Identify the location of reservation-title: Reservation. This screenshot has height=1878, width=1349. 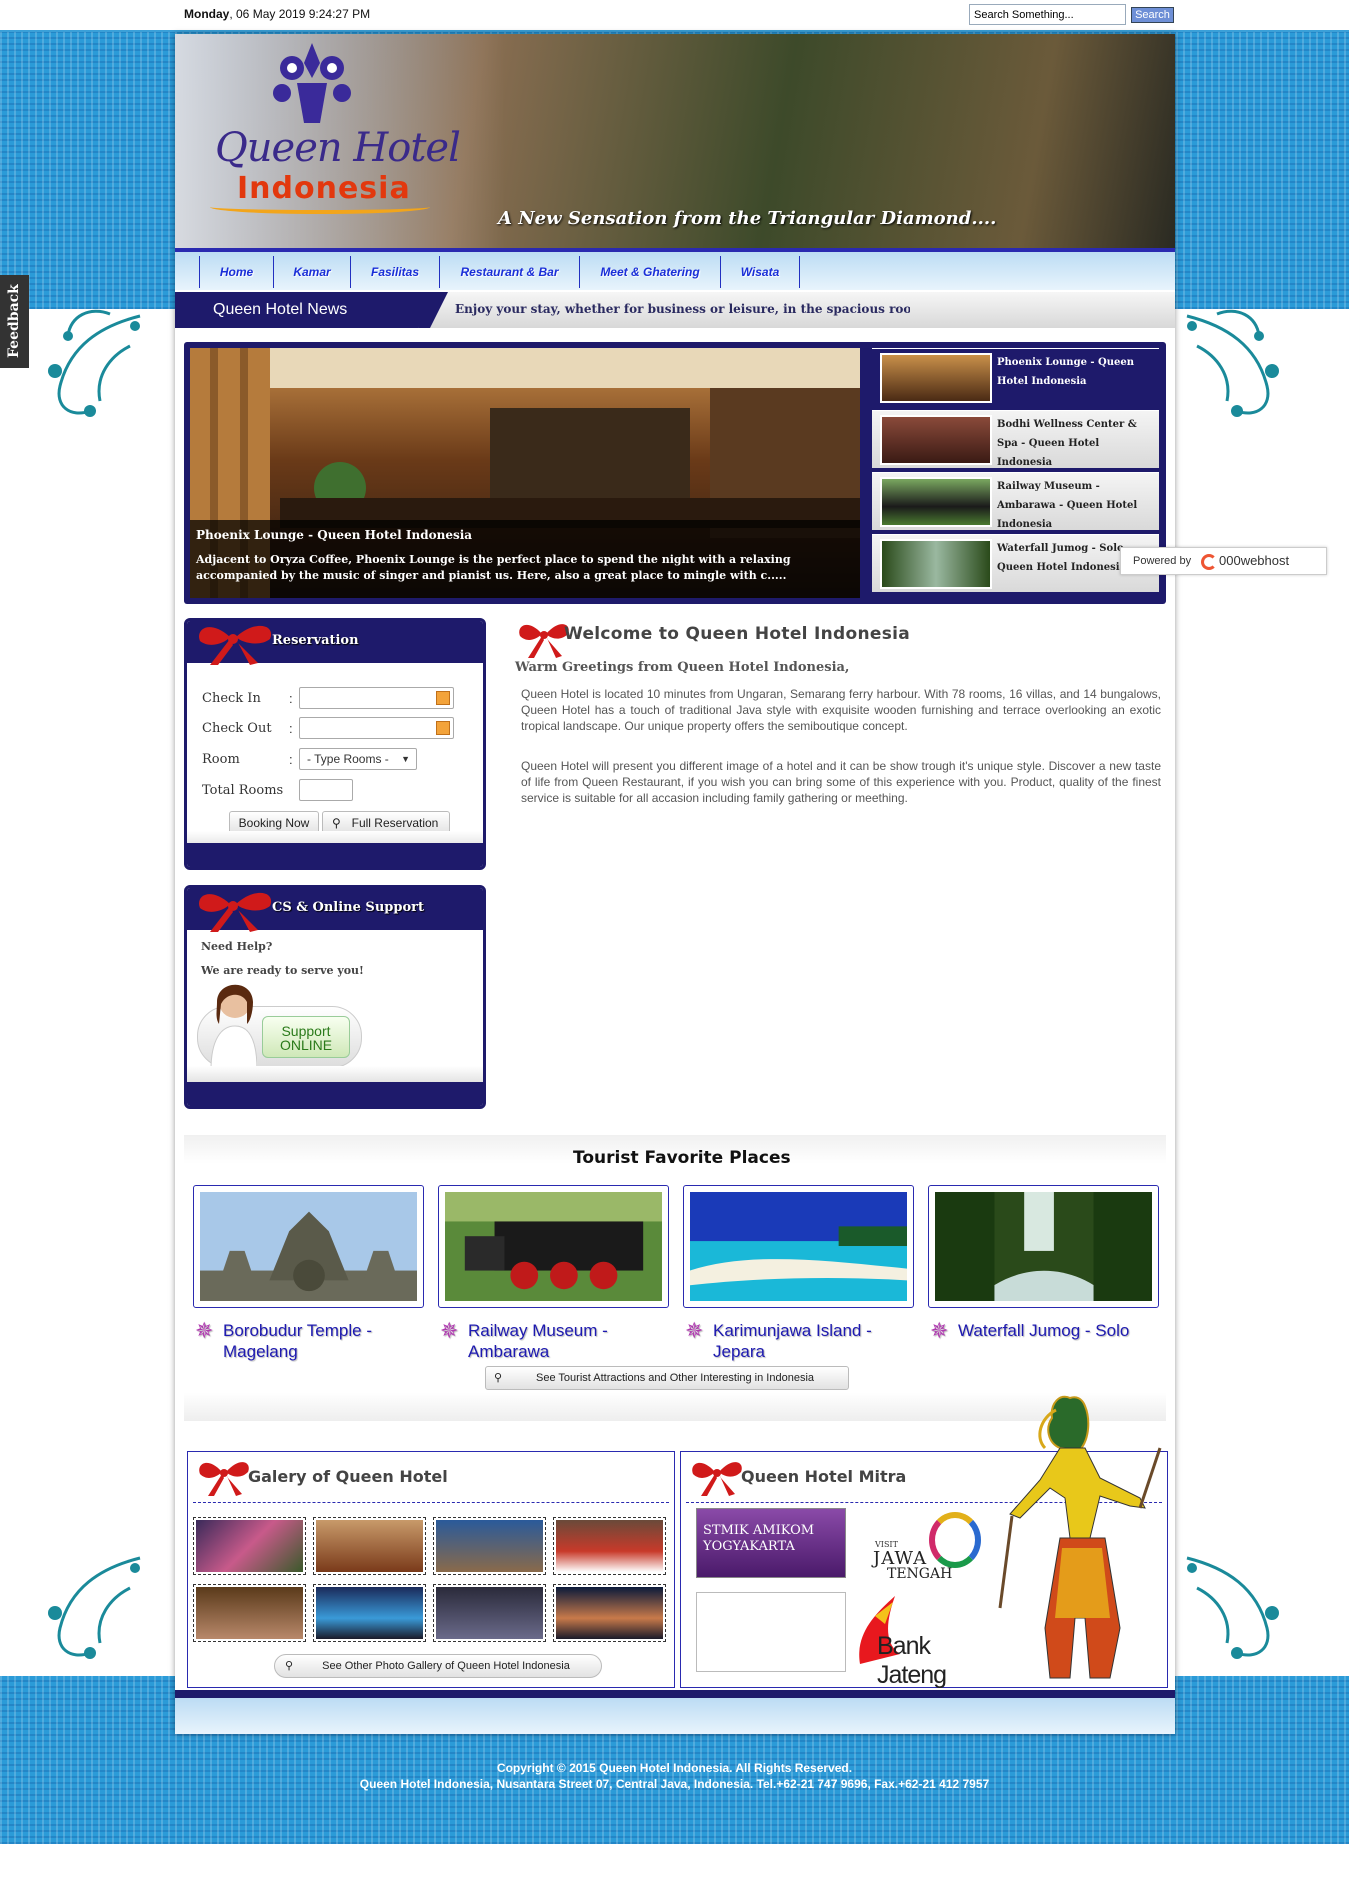
(315, 640).